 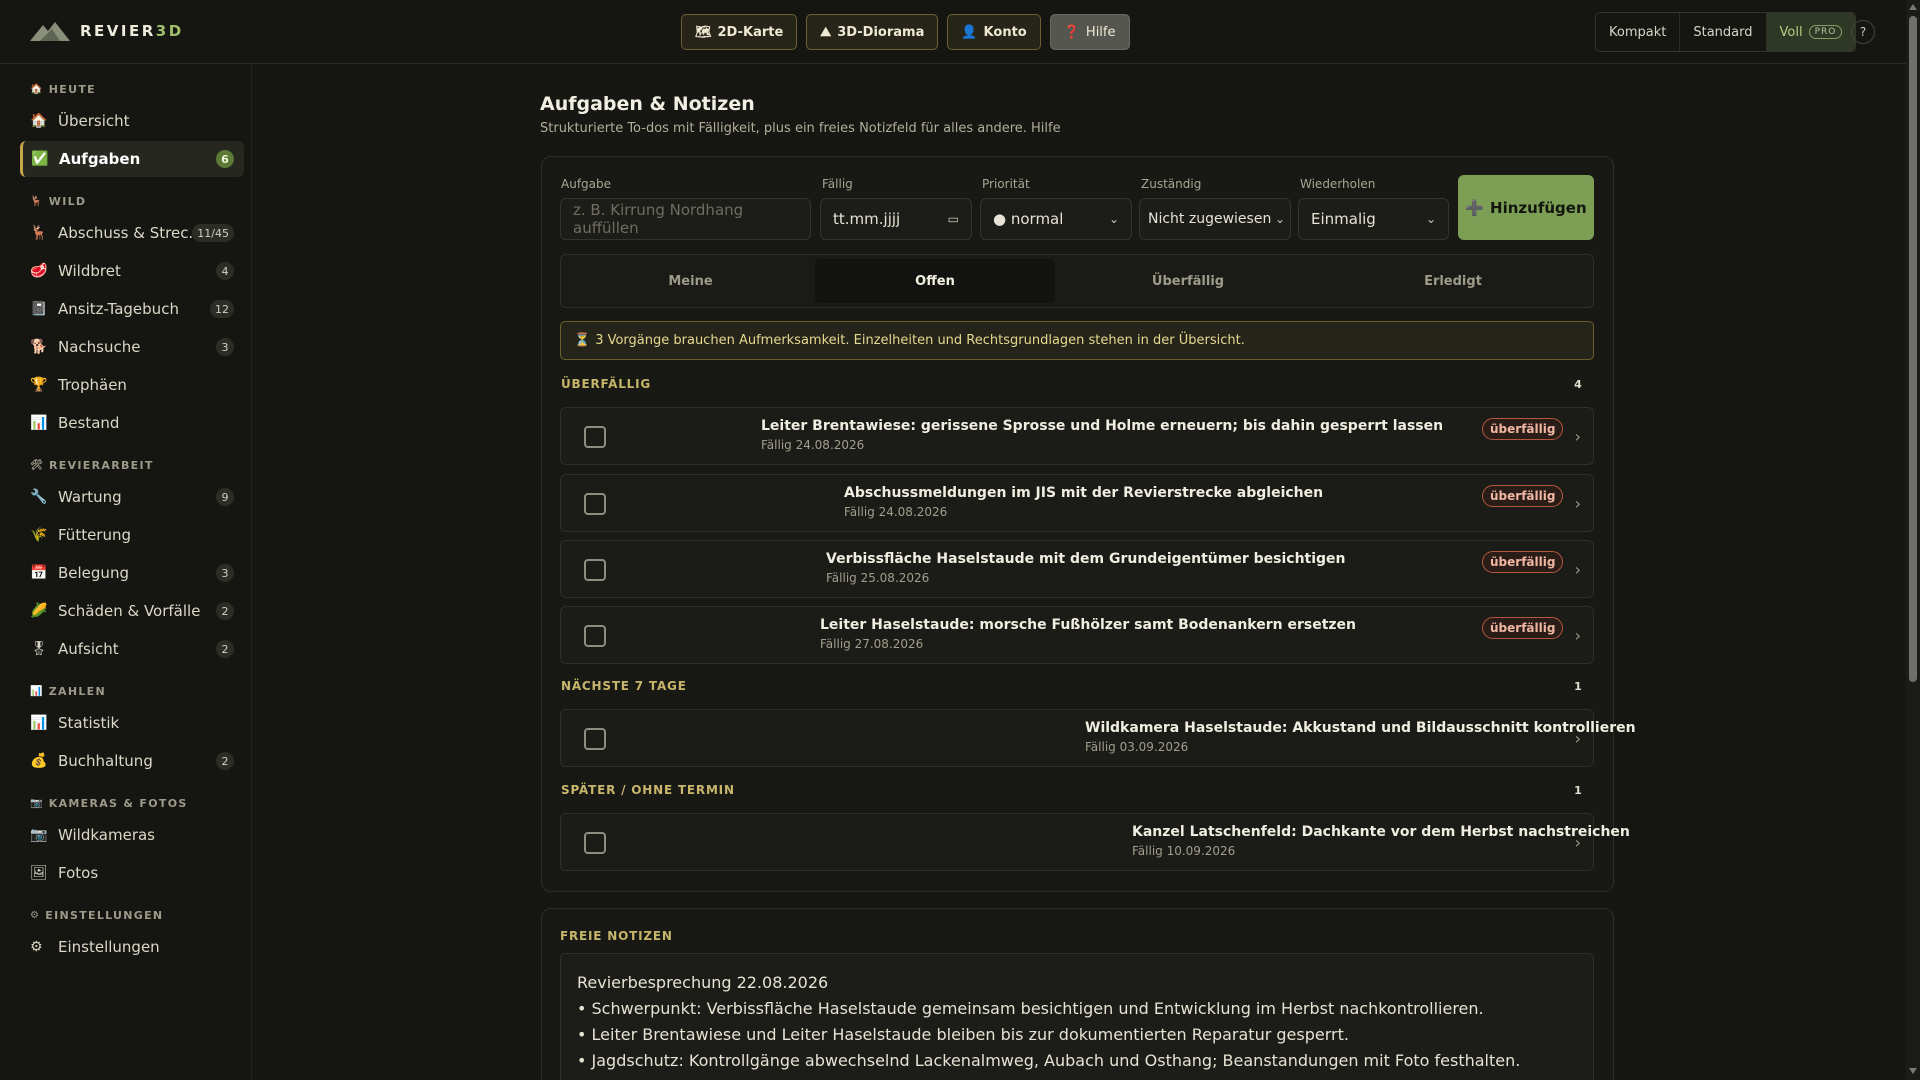 What do you see at coordinates (132, 947) in the screenshot?
I see `sidebar-item-settings: ⚙ Einstellungen` at bounding box center [132, 947].